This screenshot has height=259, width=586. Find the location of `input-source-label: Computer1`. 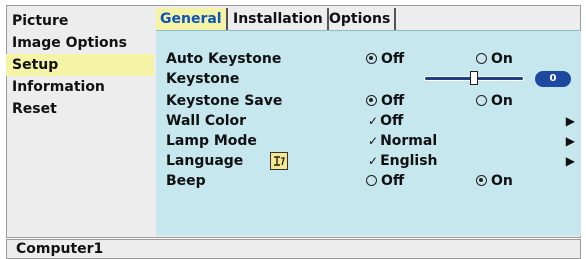

input-source-label: Computer1 is located at coordinates (60, 249).